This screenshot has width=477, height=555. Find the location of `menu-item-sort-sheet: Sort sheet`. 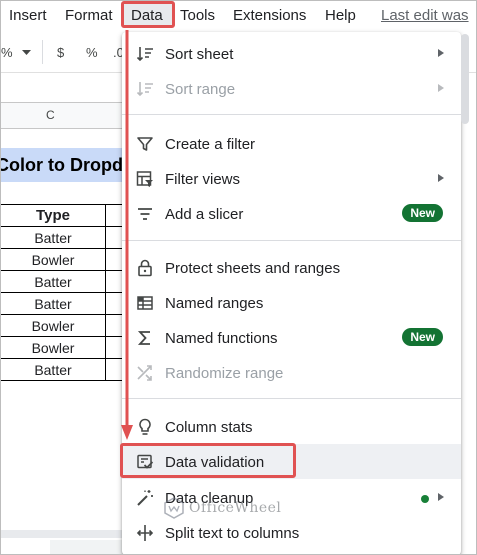

menu-item-sort-sheet: Sort sheet is located at coordinates (291, 53).